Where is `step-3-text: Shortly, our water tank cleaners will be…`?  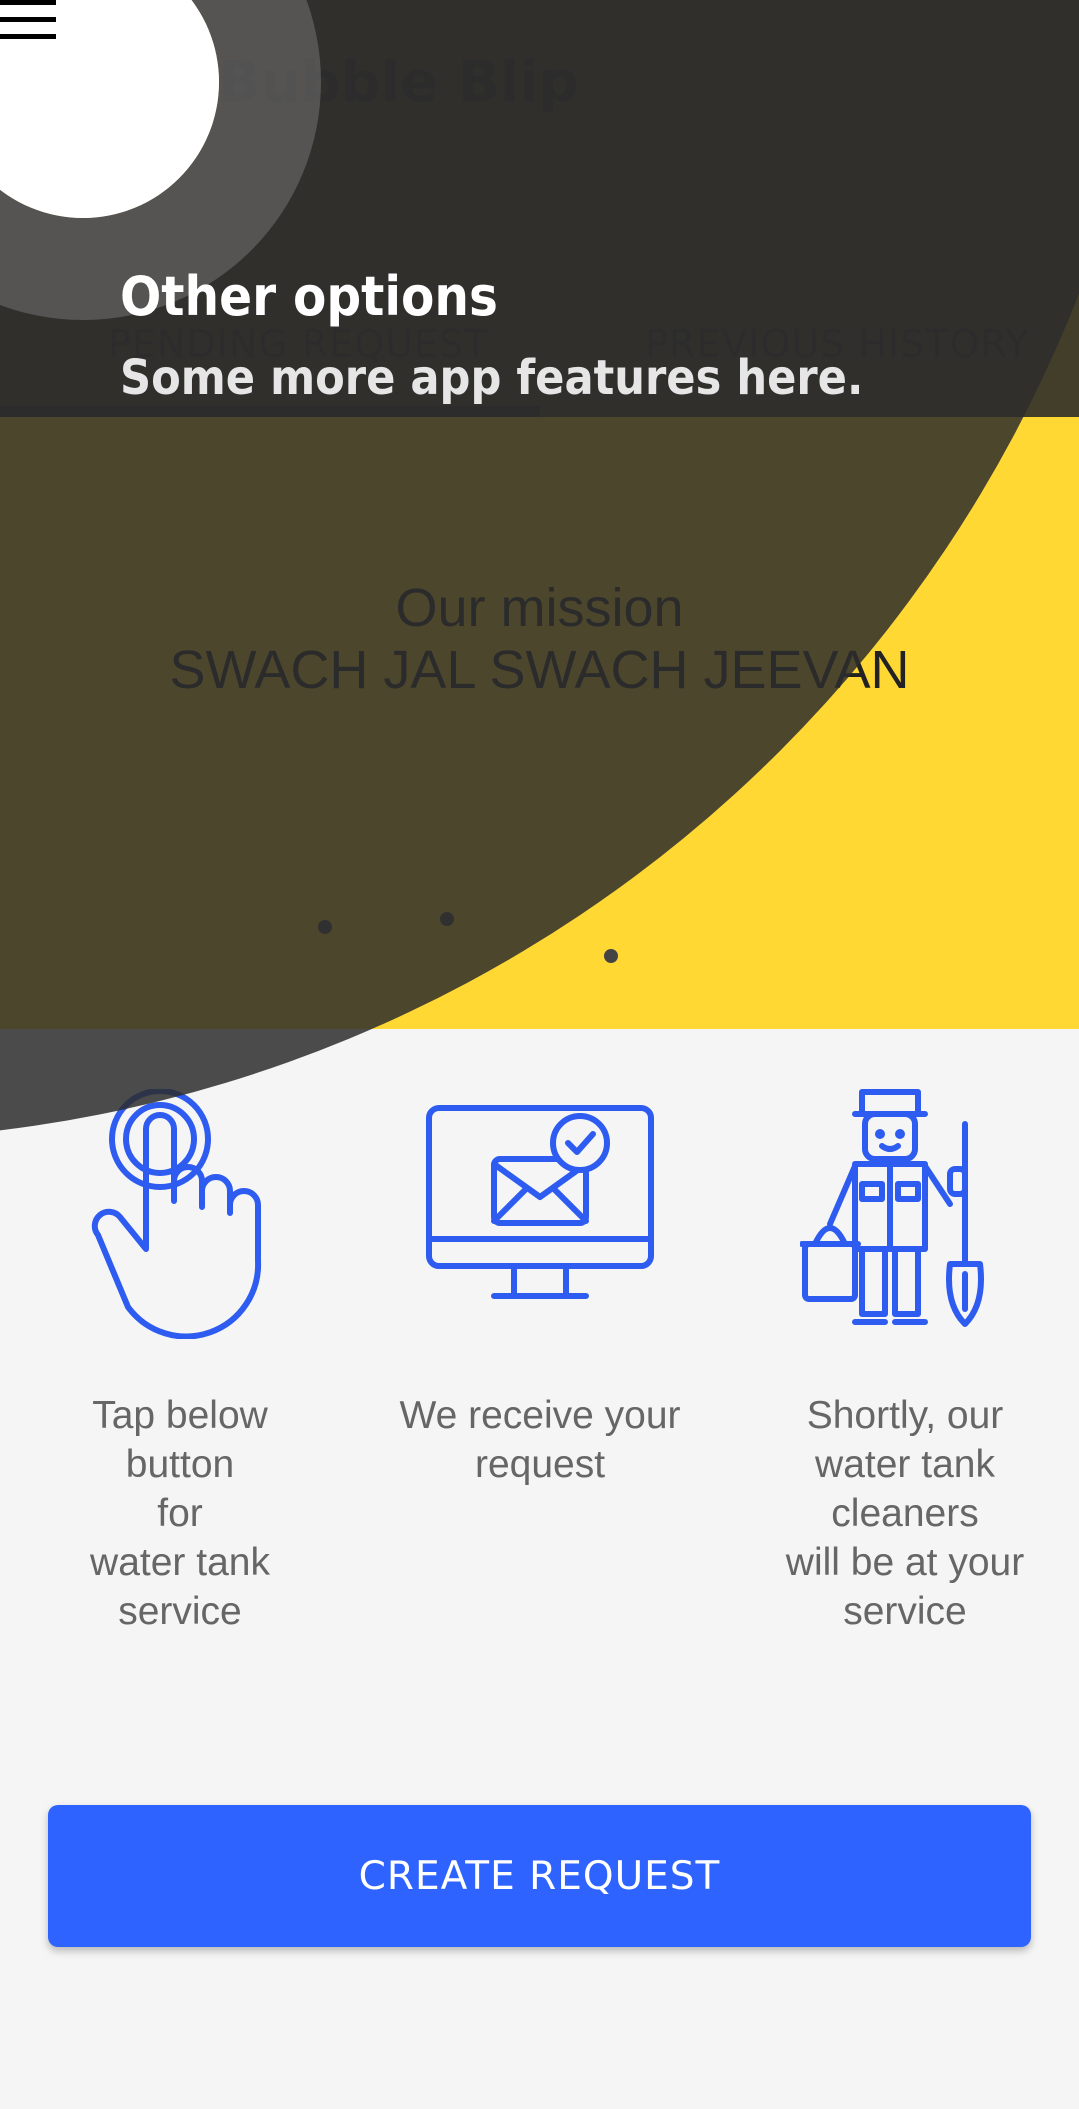 step-3-text: Shortly, our water tank cleaners will be… is located at coordinates (905, 1513).